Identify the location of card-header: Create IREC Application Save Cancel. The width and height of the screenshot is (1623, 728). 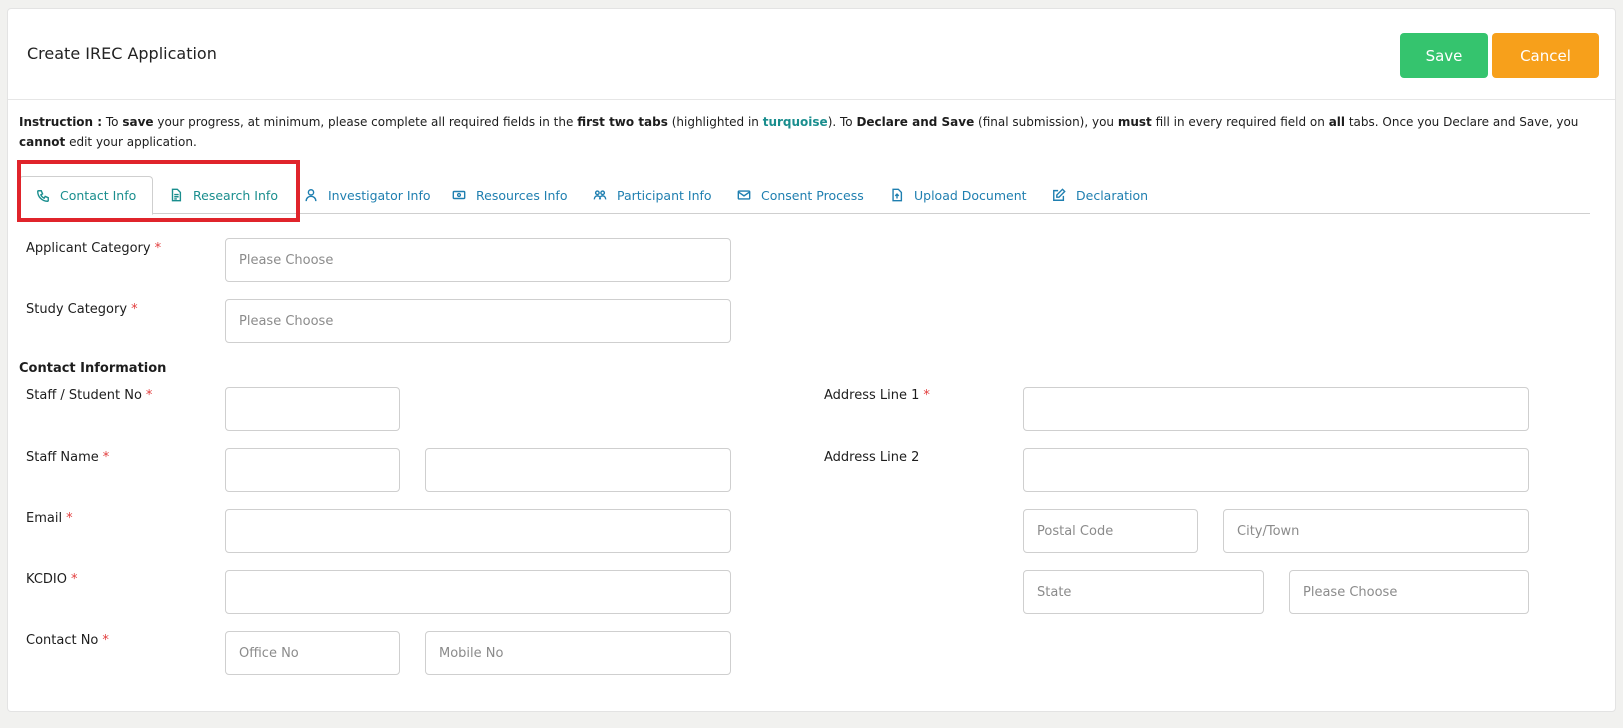
(811, 54).